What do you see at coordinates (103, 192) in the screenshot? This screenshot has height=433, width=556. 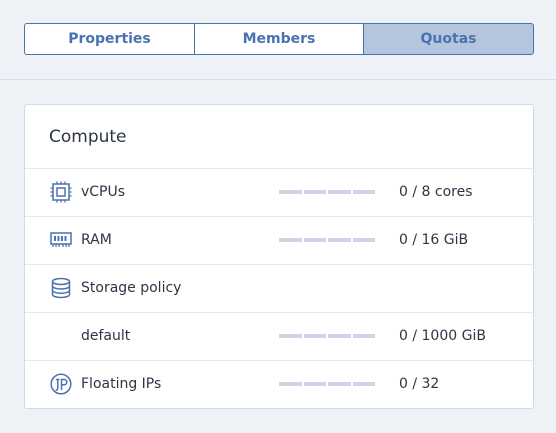 I see `quota-label: vCPUs` at bounding box center [103, 192].